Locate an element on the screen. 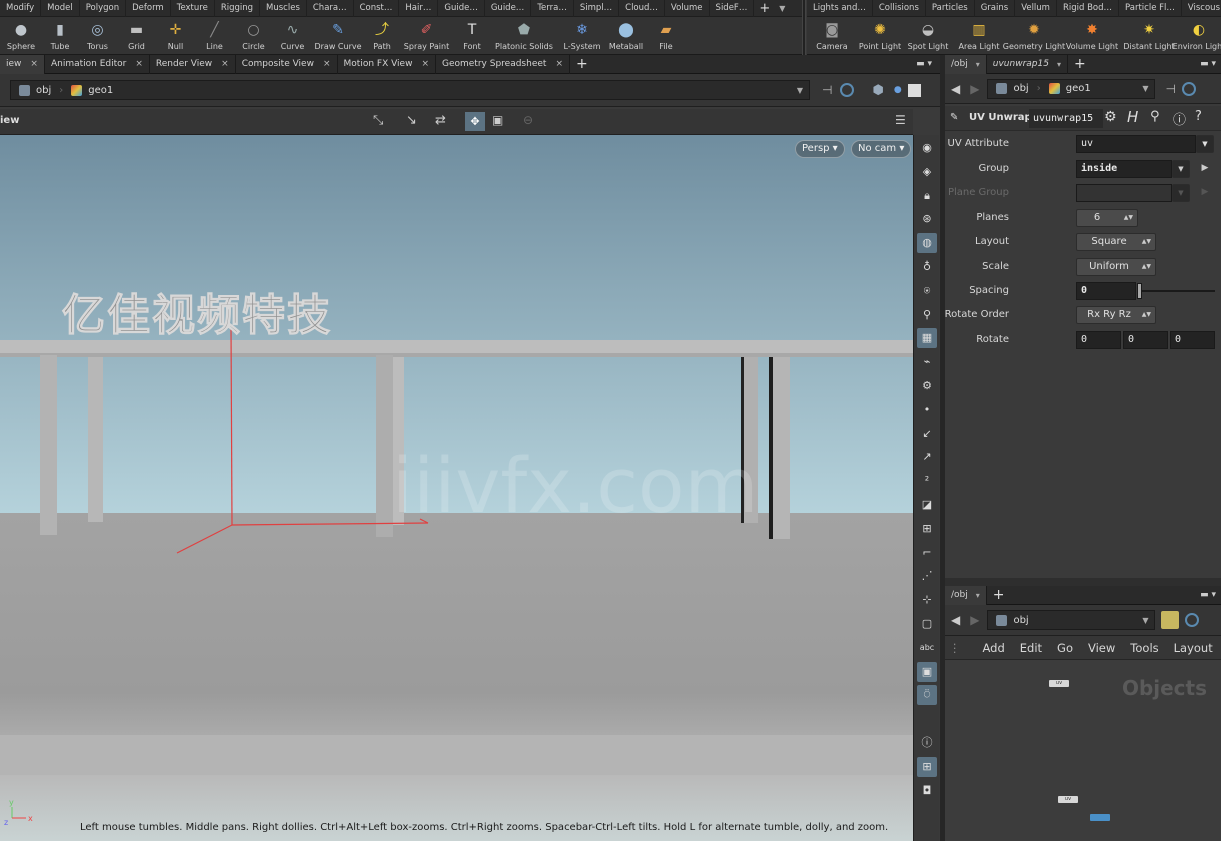 Image resolution: width=1221 pixels, height=841 pixels. tool-sphere: ● Sphere is located at coordinates (21, 36).